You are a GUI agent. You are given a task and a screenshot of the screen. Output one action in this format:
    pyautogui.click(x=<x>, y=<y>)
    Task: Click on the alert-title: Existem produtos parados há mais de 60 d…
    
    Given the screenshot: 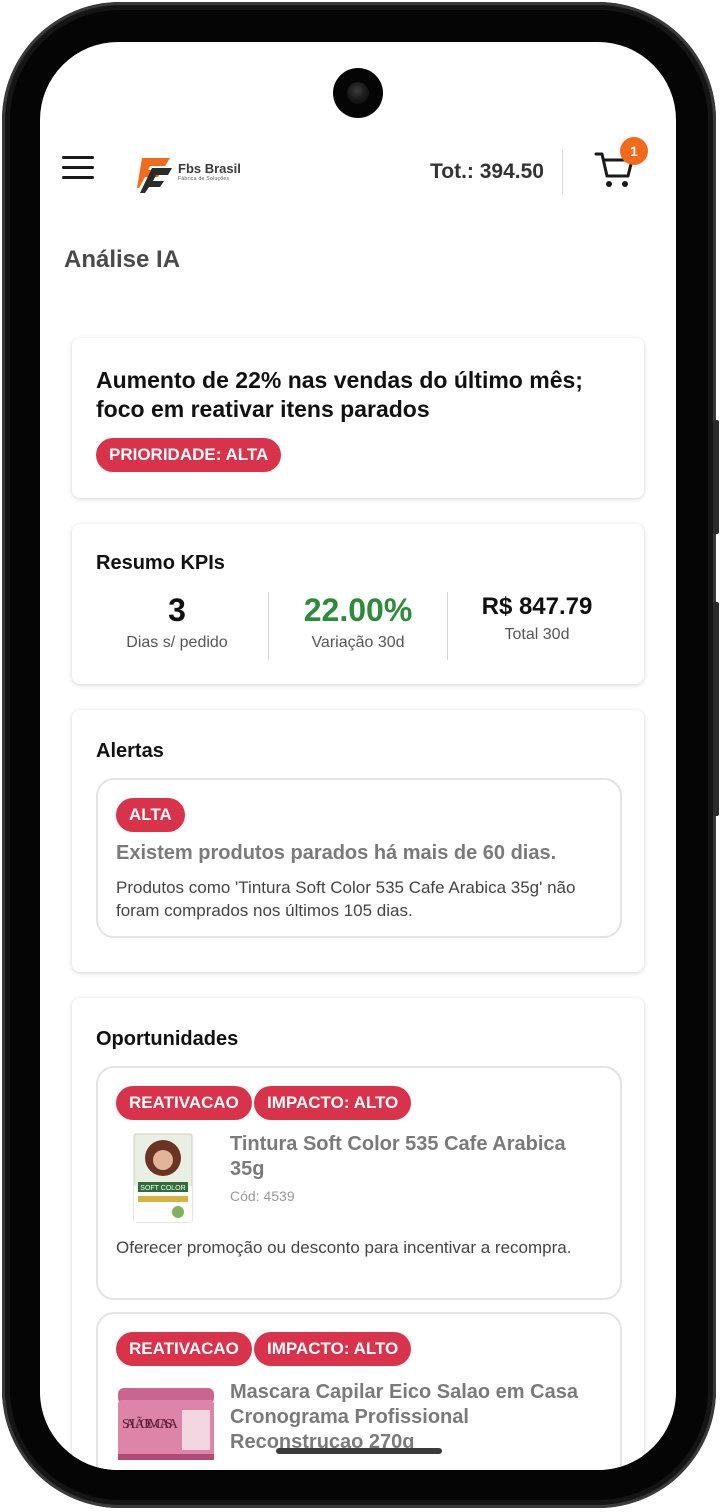 What is the action you would take?
    pyautogui.click(x=336, y=853)
    